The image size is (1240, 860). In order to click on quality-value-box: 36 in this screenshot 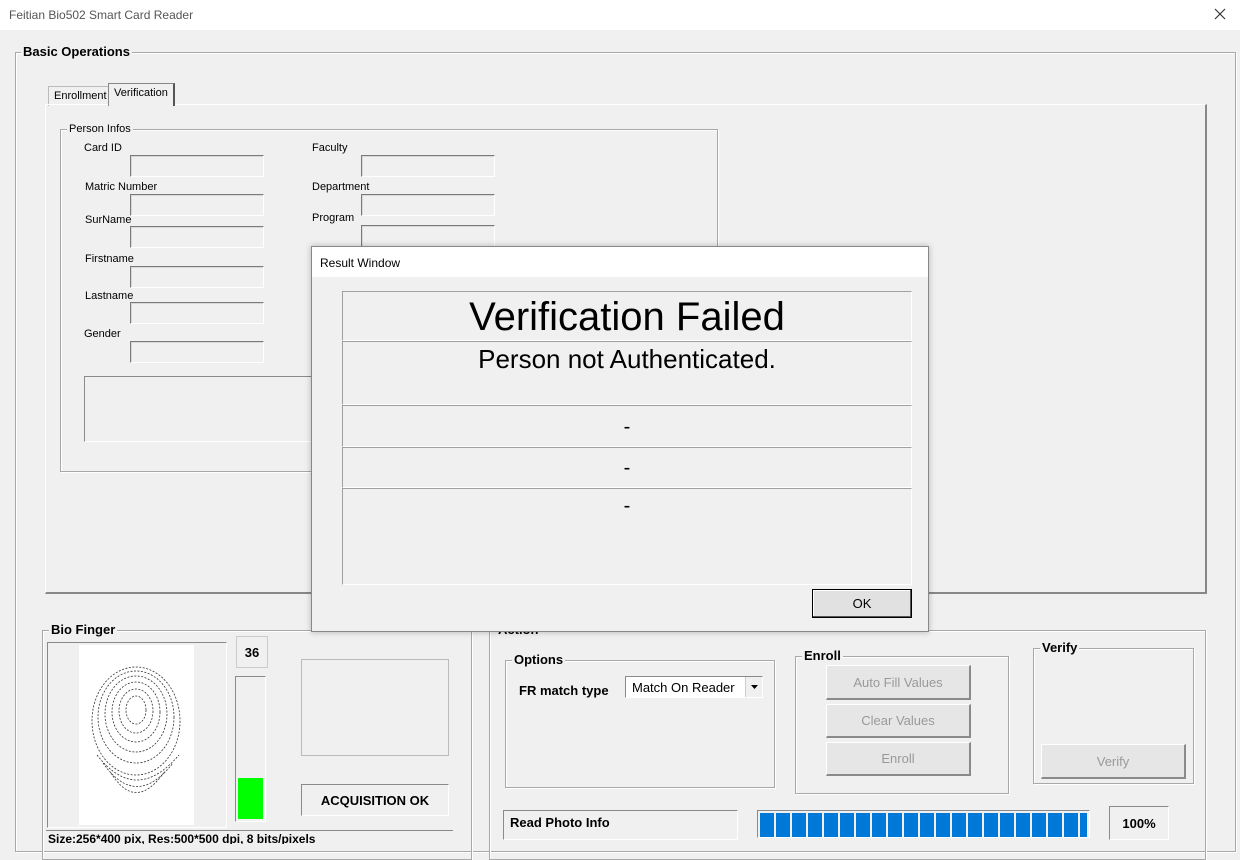, I will do `click(252, 652)`.